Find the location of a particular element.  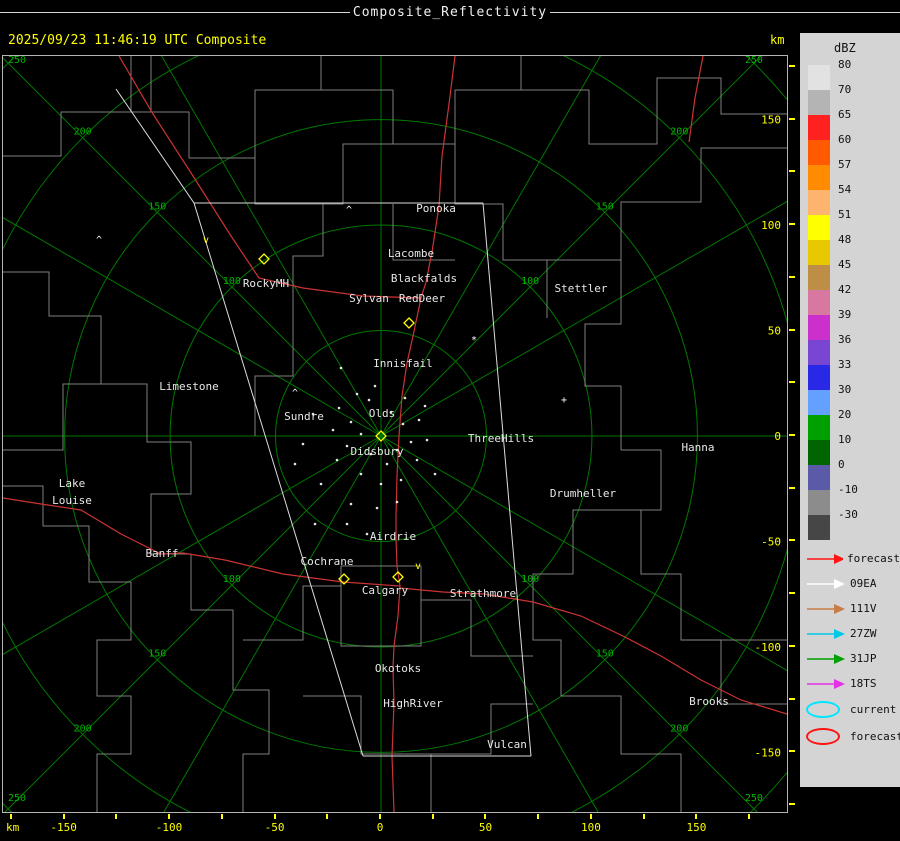

axis-label-right: 50 is located at coordinates (774, 331).